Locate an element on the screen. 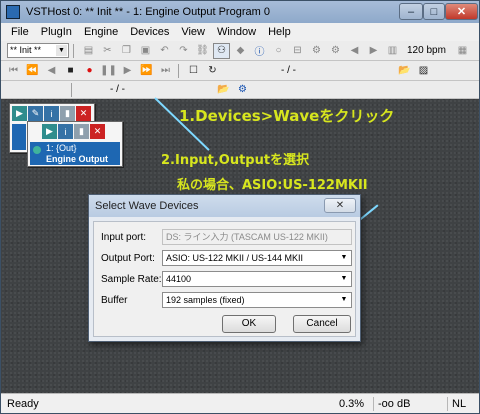  callout-step2-line2: 私の場合、ASIO:US-122MKII is located at coordinates (272, 185).